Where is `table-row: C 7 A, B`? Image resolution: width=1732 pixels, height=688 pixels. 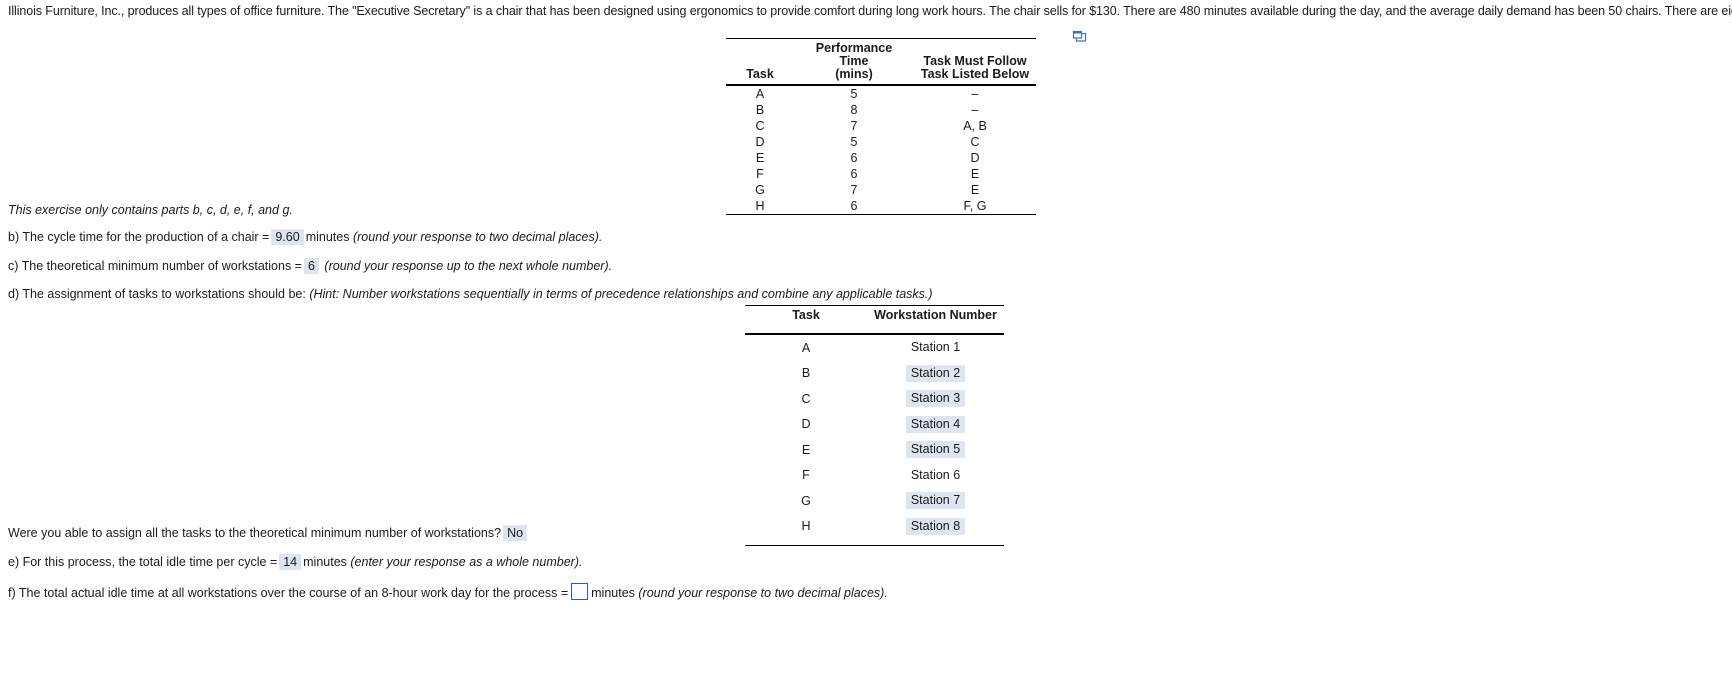
table-row: C 7 A, B is located at coordinates (881, 126).